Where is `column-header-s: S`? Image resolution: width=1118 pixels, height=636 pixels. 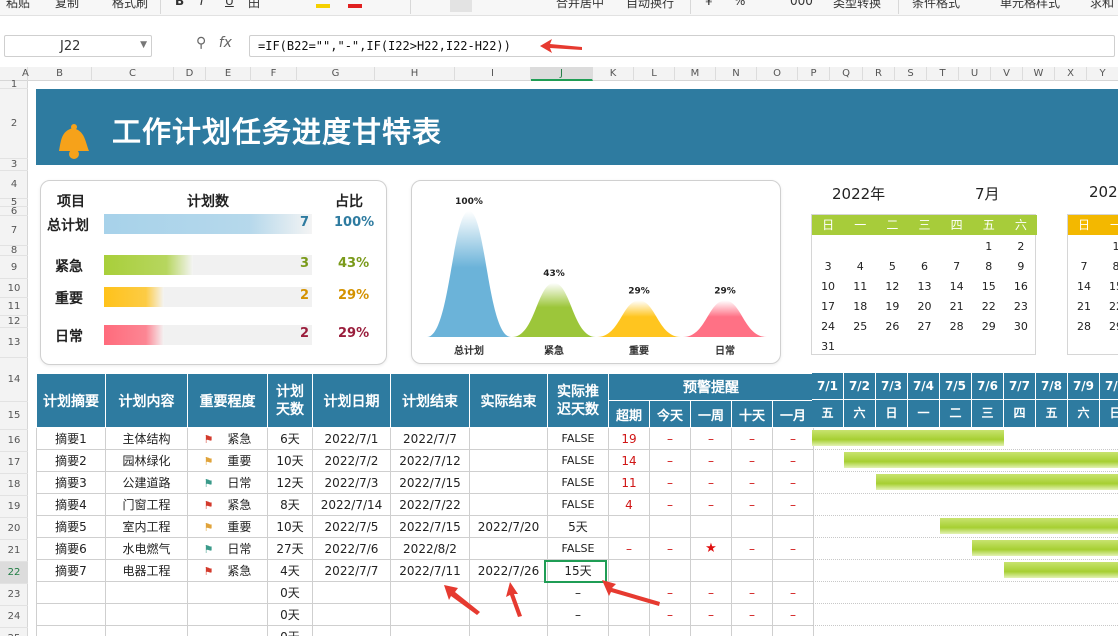
column-header-s: S is located at coordinates (911, 74).